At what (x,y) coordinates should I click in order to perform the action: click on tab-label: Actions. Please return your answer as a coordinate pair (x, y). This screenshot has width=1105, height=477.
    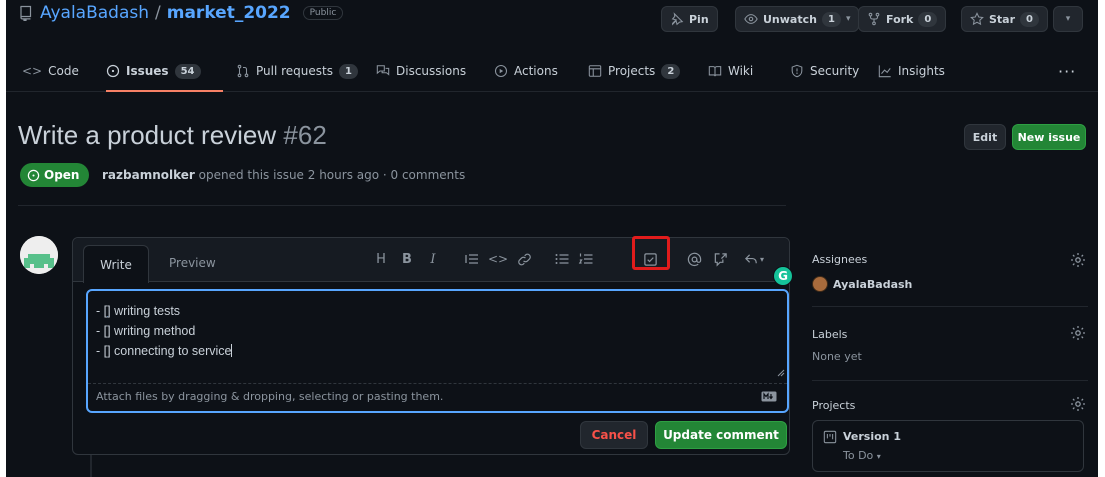
    Looking at the image, I should click on (536, 71).